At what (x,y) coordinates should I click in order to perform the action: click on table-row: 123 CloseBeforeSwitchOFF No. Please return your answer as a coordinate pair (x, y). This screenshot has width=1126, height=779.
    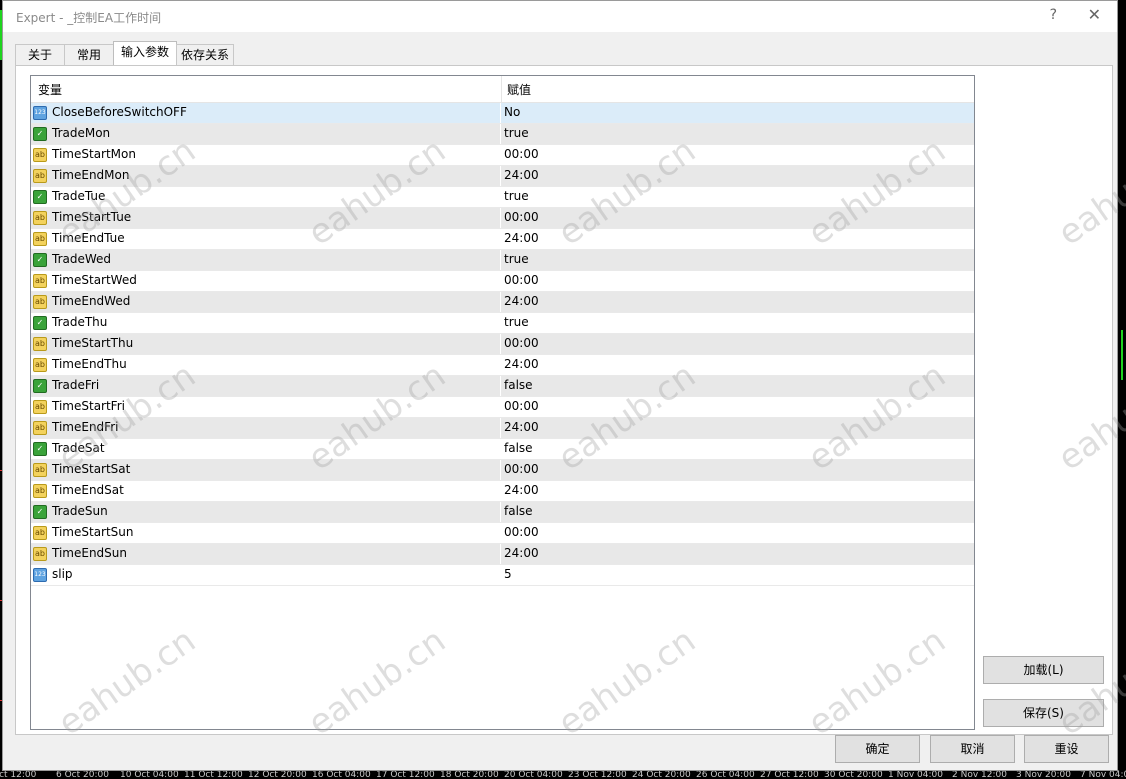
    Looking at the image, I should click on (502, 113).